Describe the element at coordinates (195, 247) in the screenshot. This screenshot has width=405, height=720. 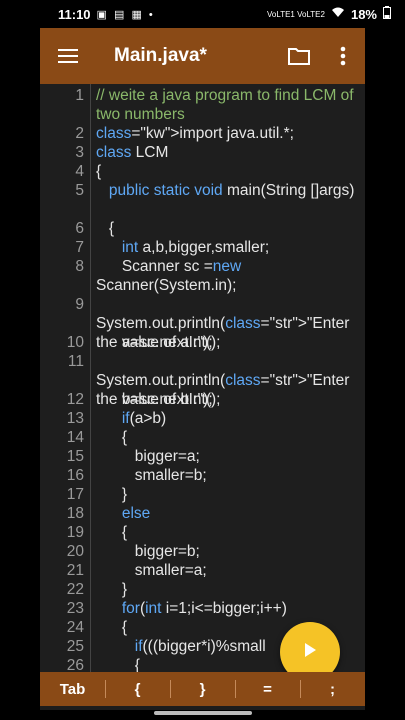
I see `code-text: int a,b,bigger,smaller;` at that location.